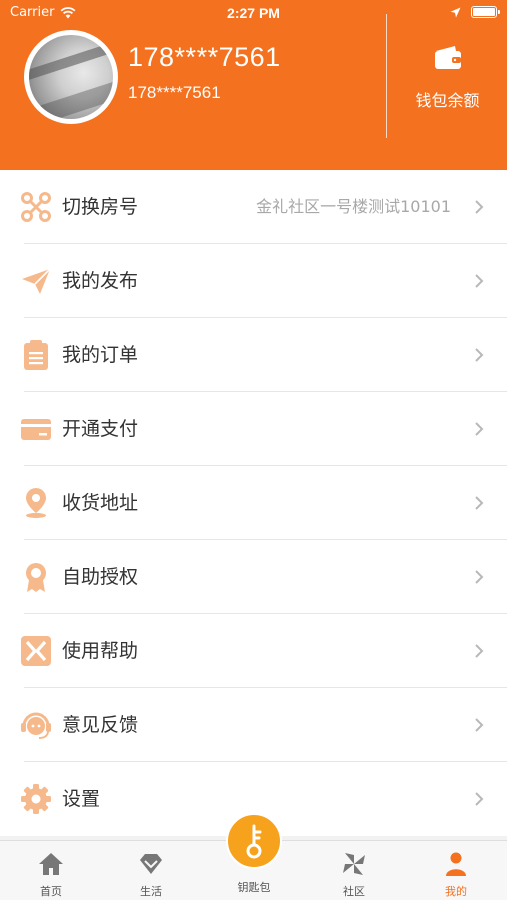  Describe the element at coordinates (36, 281) in the screenshot. I see `paper-plane-icon` at that location.